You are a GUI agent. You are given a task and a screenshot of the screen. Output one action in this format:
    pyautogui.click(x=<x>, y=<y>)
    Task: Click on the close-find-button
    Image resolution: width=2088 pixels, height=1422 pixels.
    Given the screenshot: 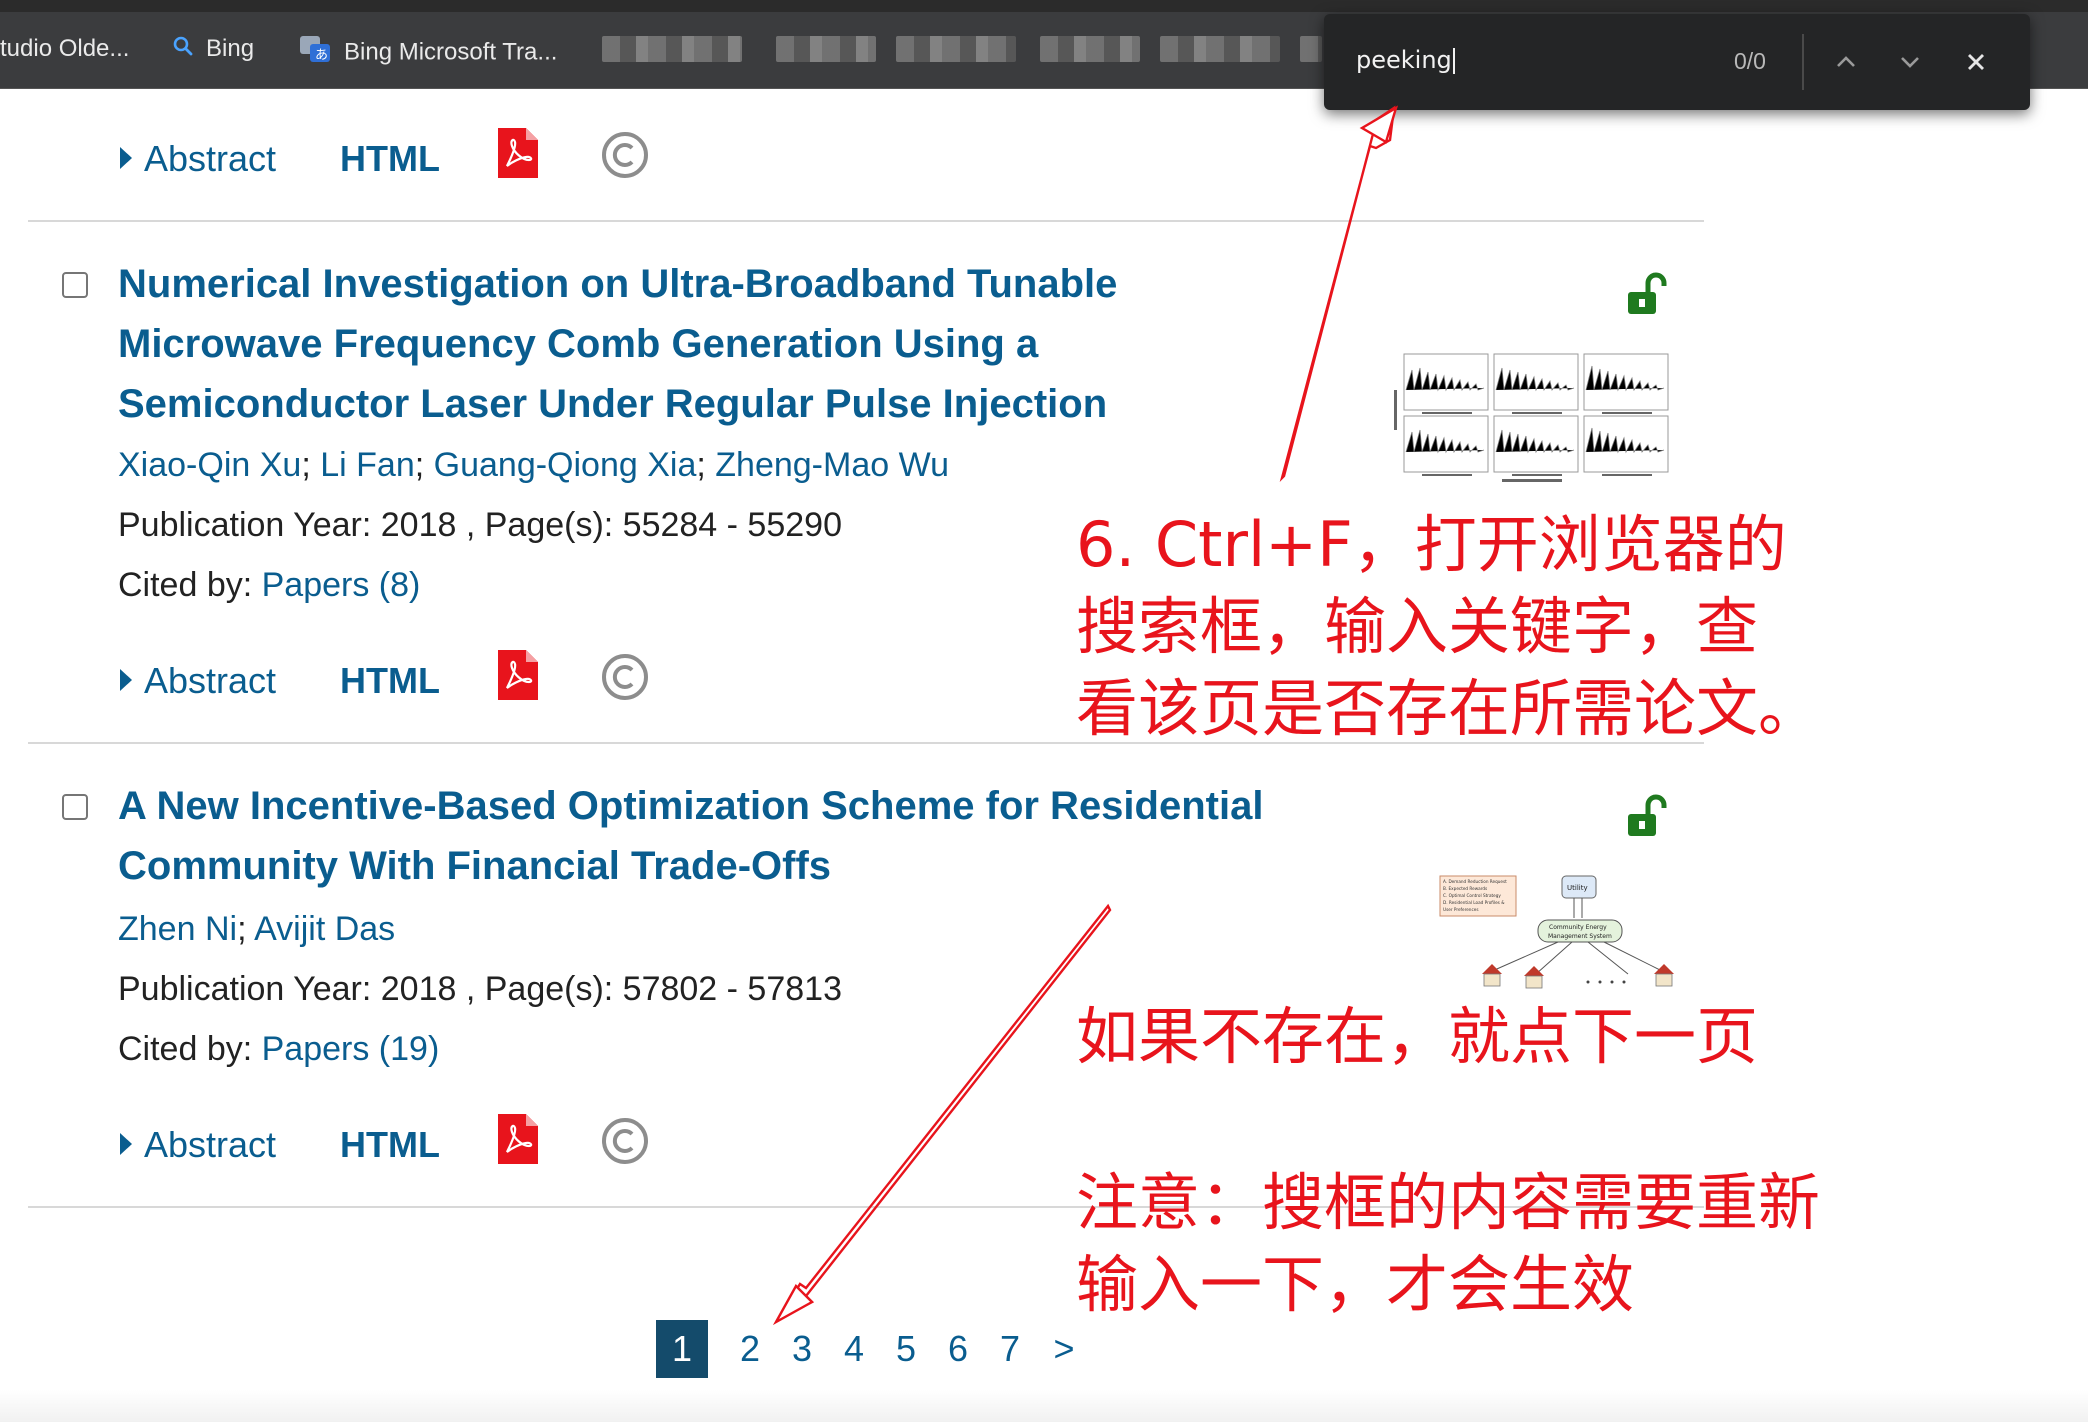 What is the action you would take?
    pyautogui.click(x=1976, y=62)
    